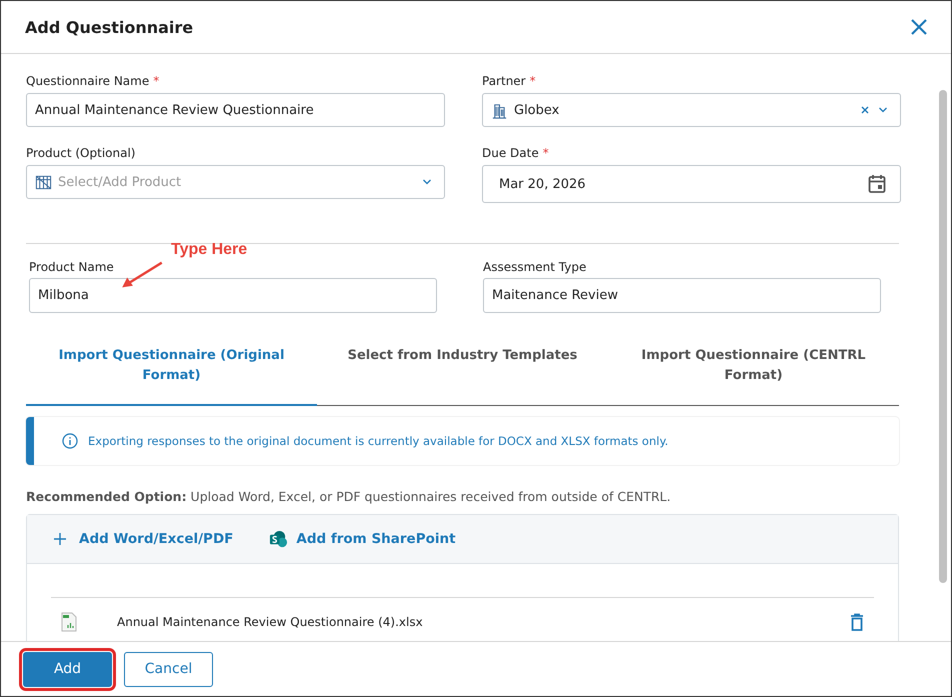 The image size is (952, 697). What do you see at coordinates (93, 81) in the screenshot?
I see `field-label: Questionnaire Name *` at bounding box center [93, 81].